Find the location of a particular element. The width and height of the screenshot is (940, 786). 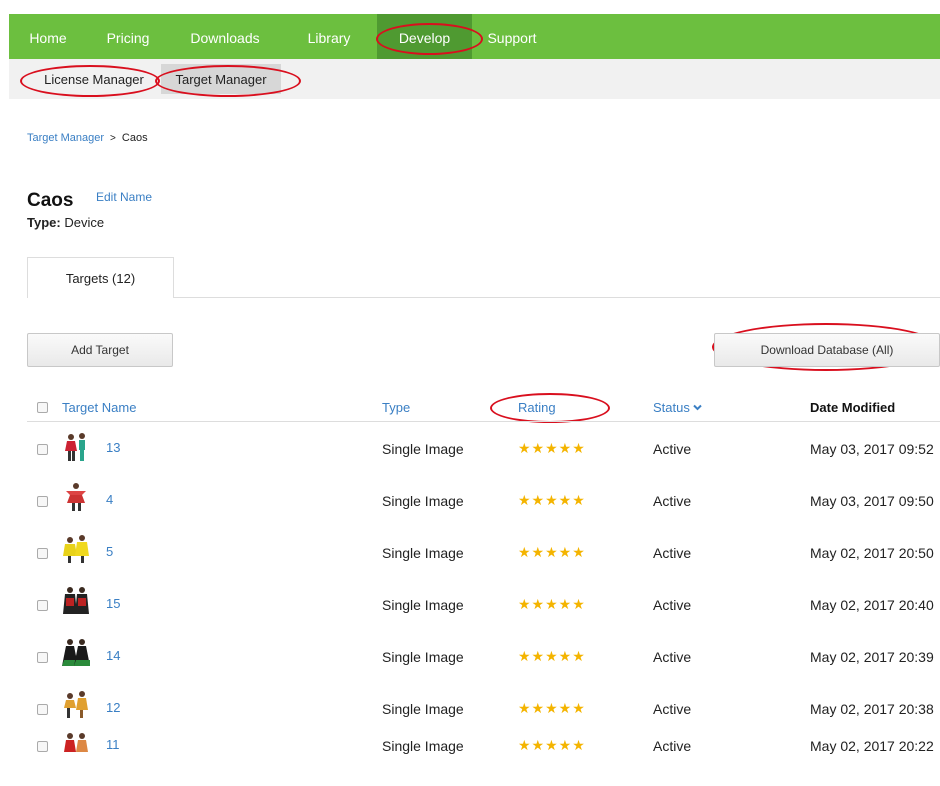

nav-library: Library is located at coordinates (329, 36).